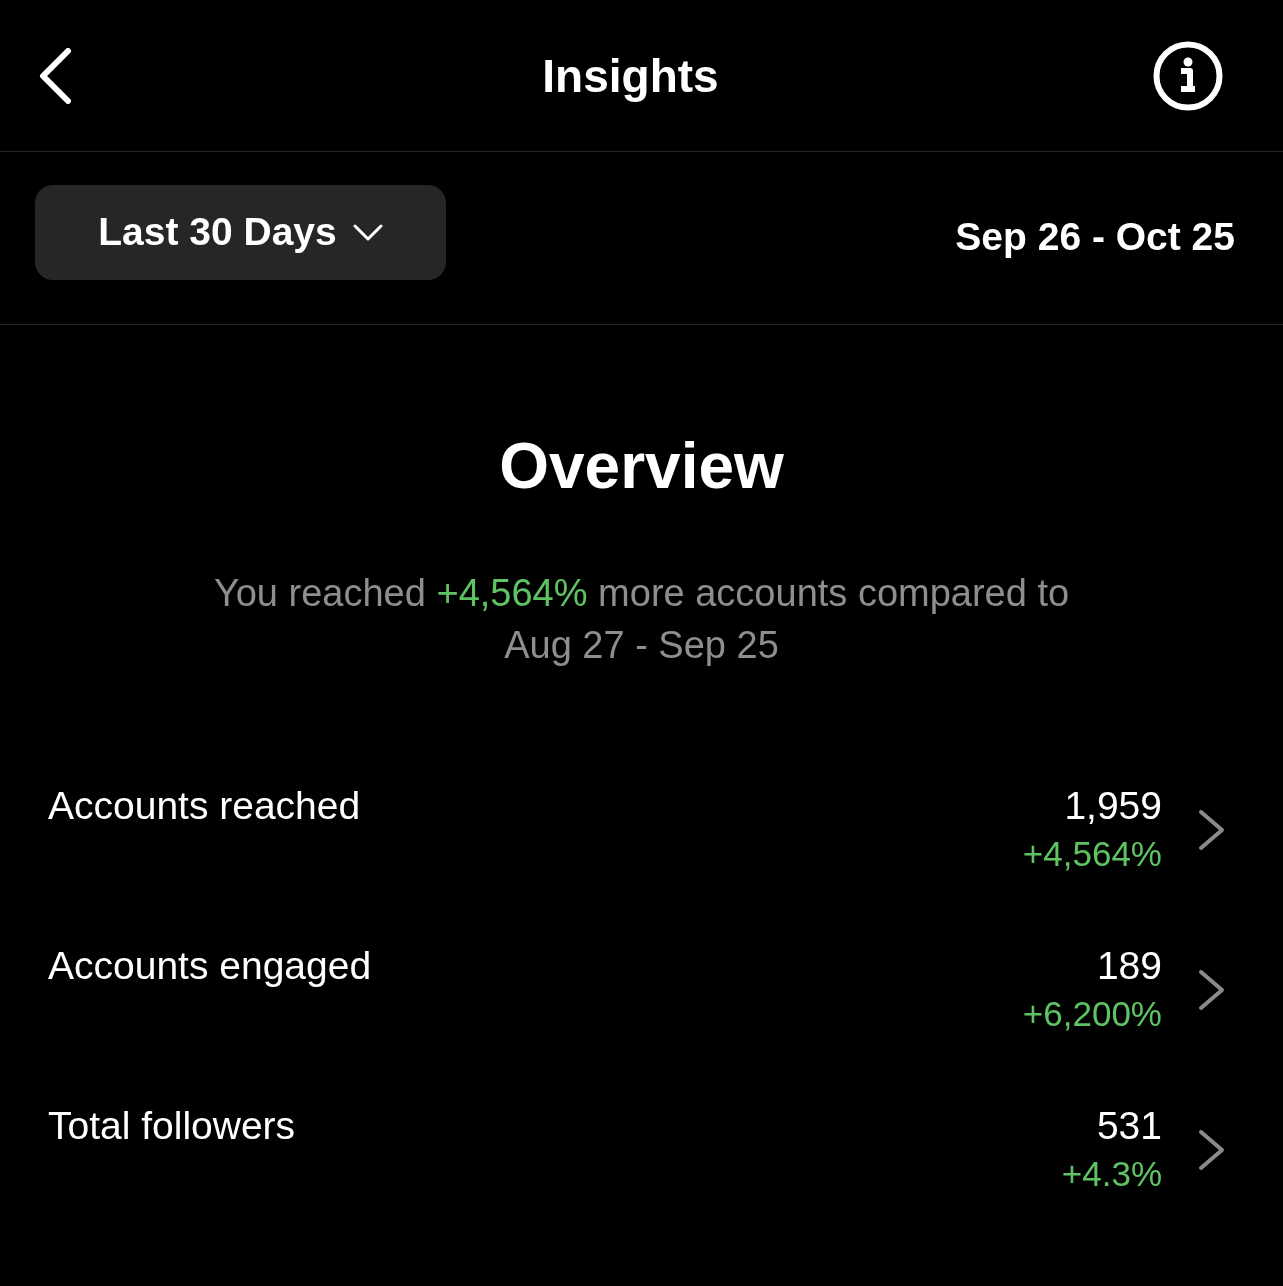 The image size is (1283, 1286). Describe the element at coordinates (55, 75) in the screenshot. I see `back-icon` at that location.